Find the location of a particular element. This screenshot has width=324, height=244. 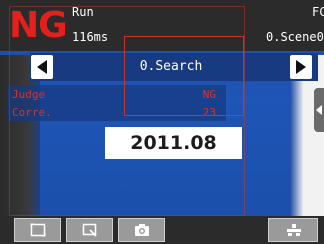

zoom-button is located at coordinates (89, 230).